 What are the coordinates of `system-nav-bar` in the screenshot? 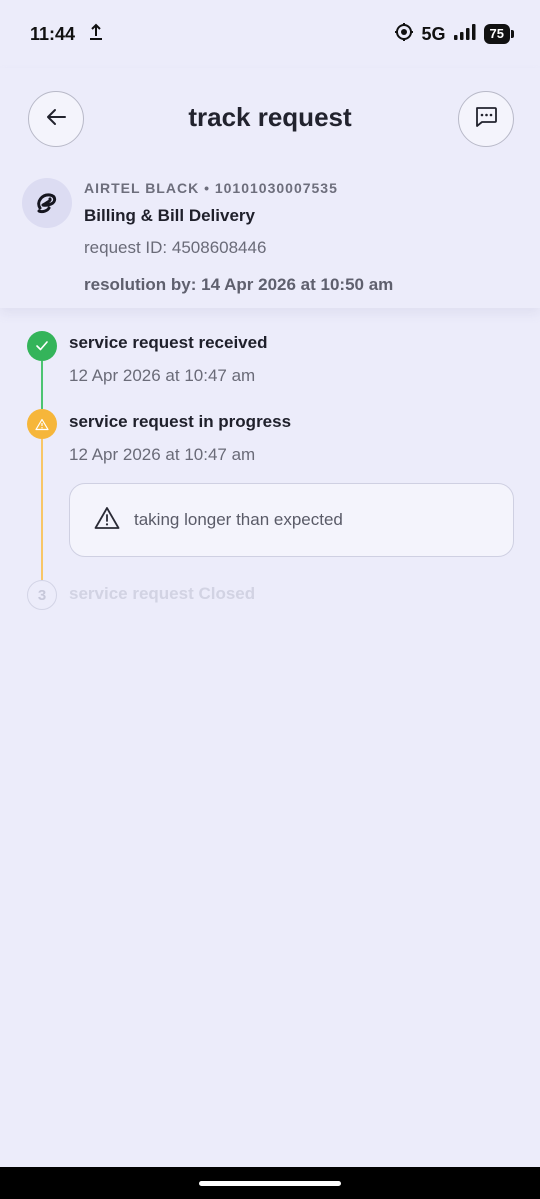 It's located at (270, 1183).